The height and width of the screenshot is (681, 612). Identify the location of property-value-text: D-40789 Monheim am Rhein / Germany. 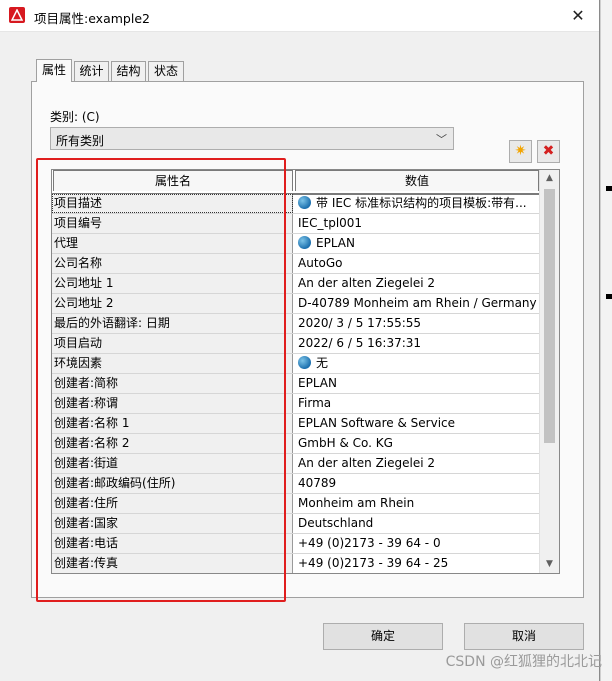
(417, 303).